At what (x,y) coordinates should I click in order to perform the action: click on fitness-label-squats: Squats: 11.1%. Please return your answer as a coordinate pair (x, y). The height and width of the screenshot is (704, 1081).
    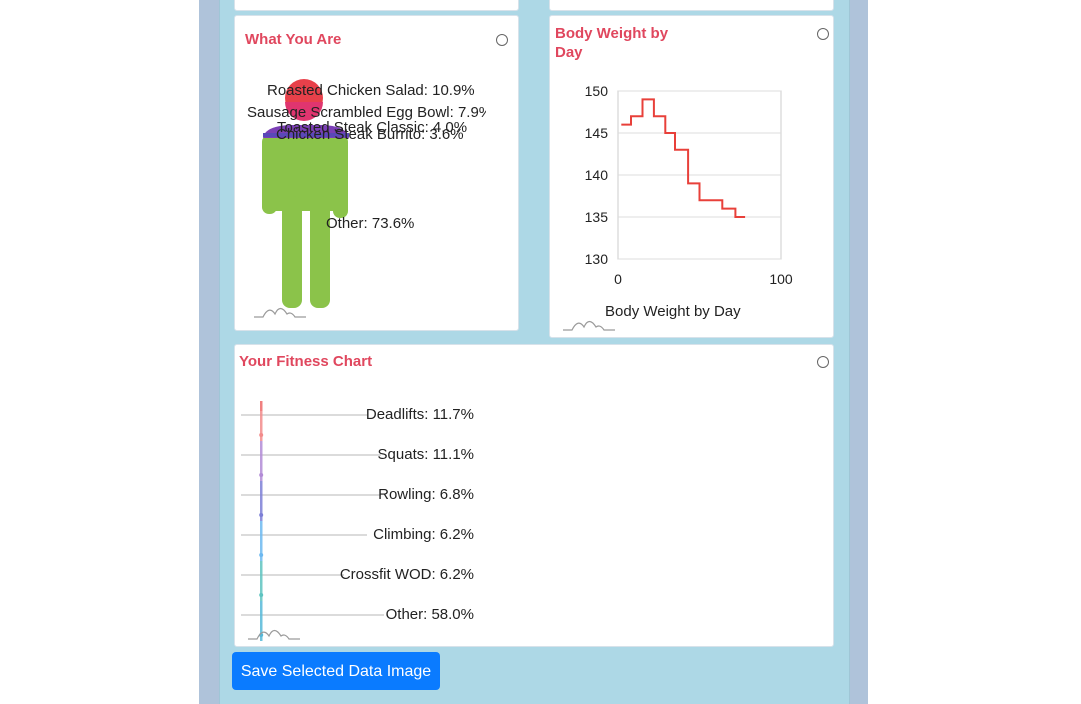
    Looking at the image, I should click on (425, 454).